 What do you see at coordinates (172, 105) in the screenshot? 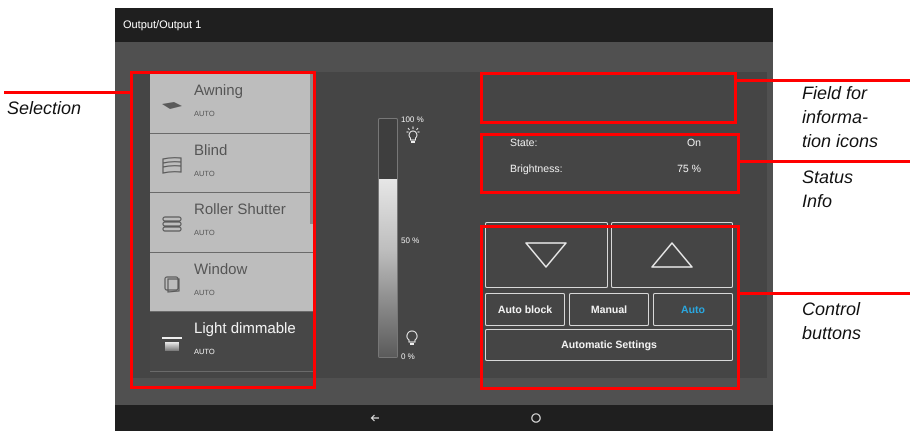
I see `awning-icon` at bounding box center [172, 105].